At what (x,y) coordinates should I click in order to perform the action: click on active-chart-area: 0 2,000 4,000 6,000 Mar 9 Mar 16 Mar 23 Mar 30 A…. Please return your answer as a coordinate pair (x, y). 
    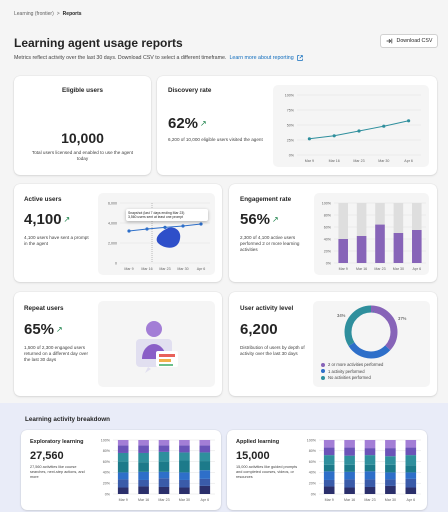
    Looking at the image, I should click on (156, 234).